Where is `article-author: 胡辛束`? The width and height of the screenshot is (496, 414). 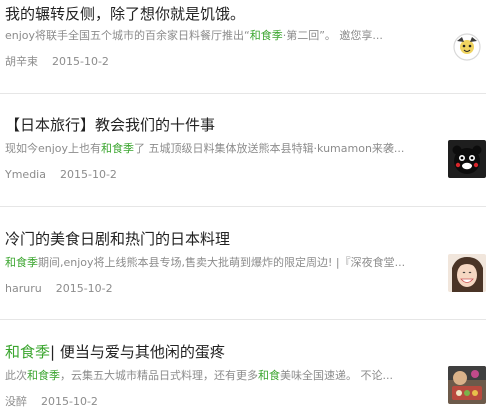 article-author: 胡辛束 is located at coordinates (21, 61).